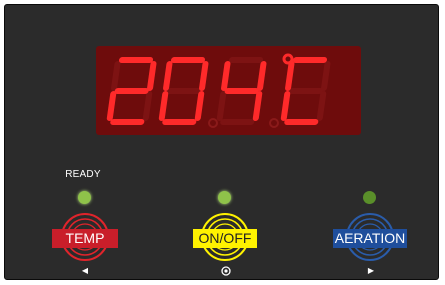  I want to click on decimal-point-dim, so click(213, 123).